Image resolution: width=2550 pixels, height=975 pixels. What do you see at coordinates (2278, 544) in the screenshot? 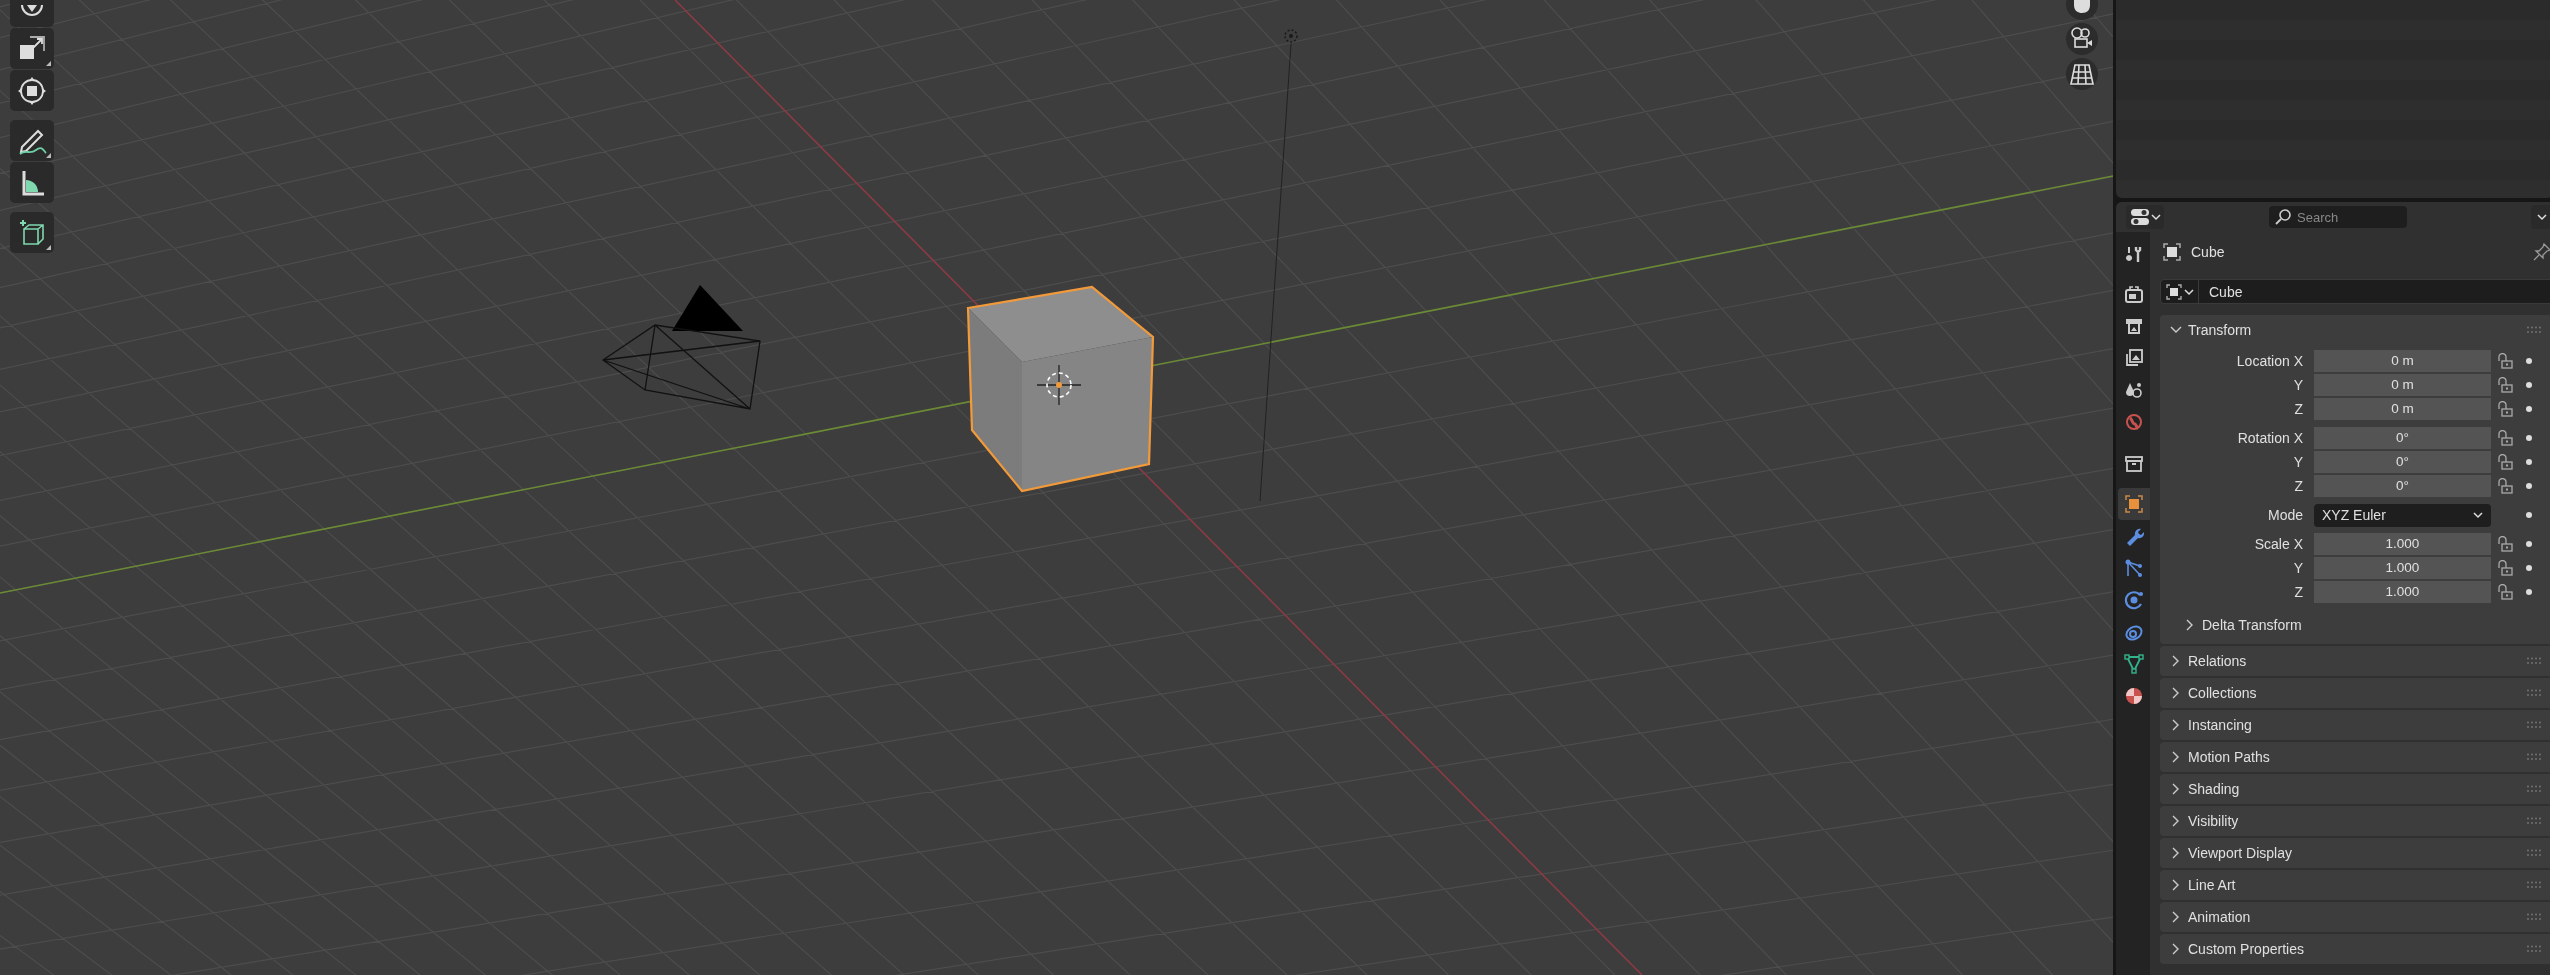
I see `field-label: Scale X` at bounding box center [2278, 544].